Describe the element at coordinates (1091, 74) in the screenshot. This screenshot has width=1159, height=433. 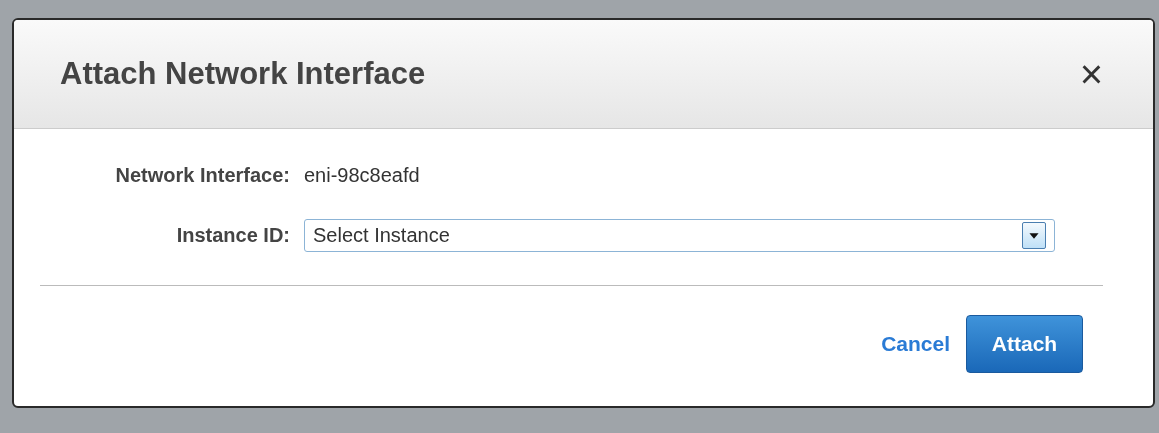
I see `close-button: ×` at that location.